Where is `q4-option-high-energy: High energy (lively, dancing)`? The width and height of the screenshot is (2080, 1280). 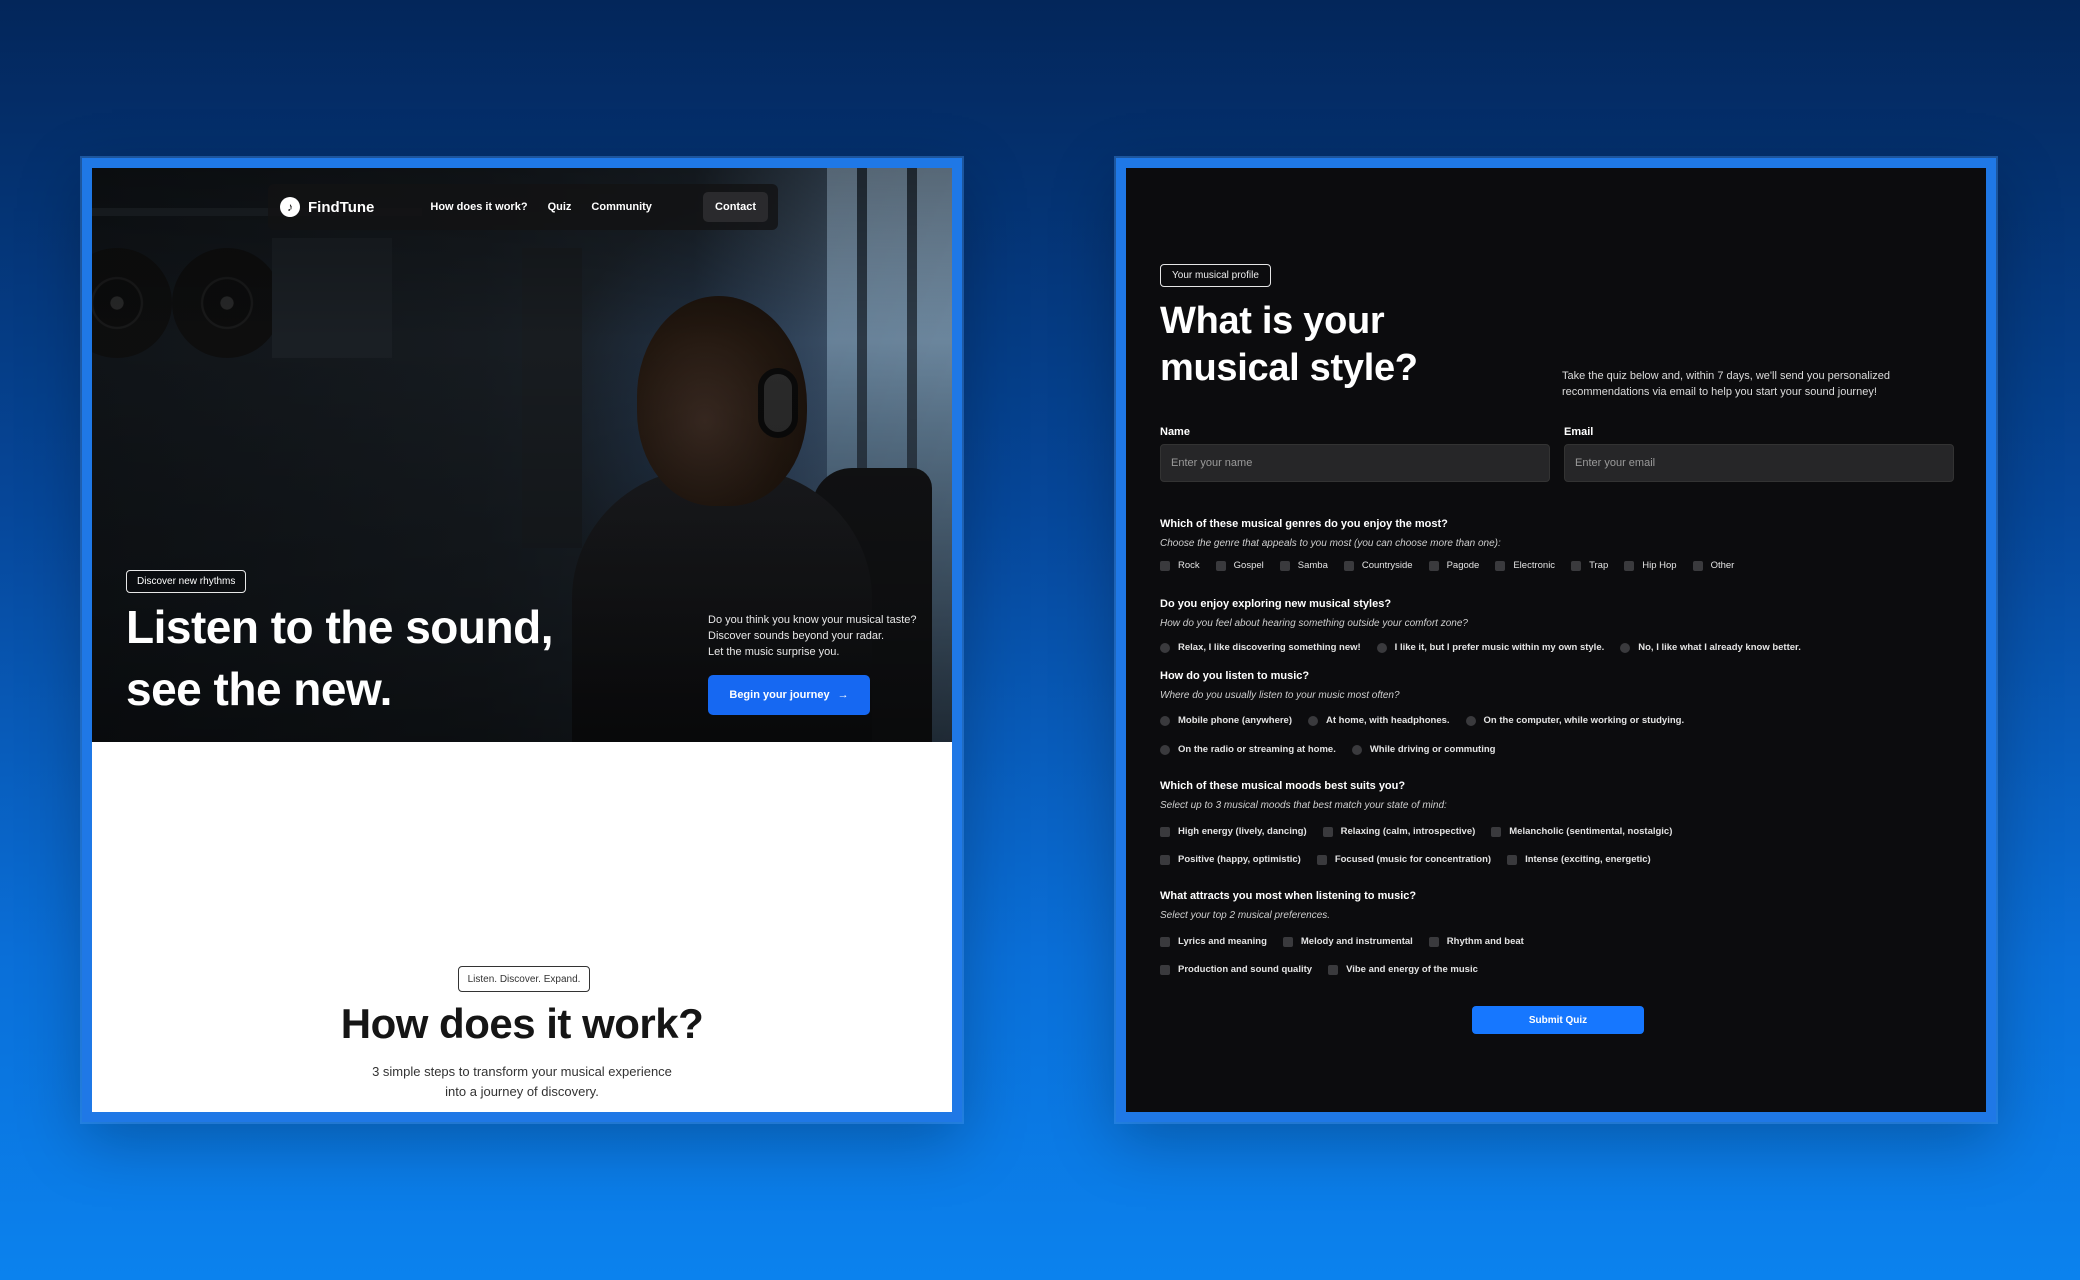 q4-option-high-energy: High energy (lively, dancing) is located at coordinates (1233, 831).